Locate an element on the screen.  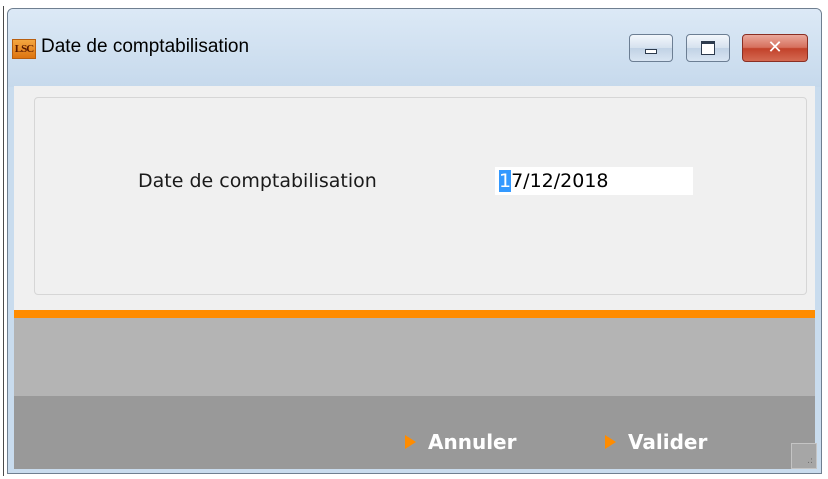
window-title: Date de comptabilisation is located at coordinates (145, 46).